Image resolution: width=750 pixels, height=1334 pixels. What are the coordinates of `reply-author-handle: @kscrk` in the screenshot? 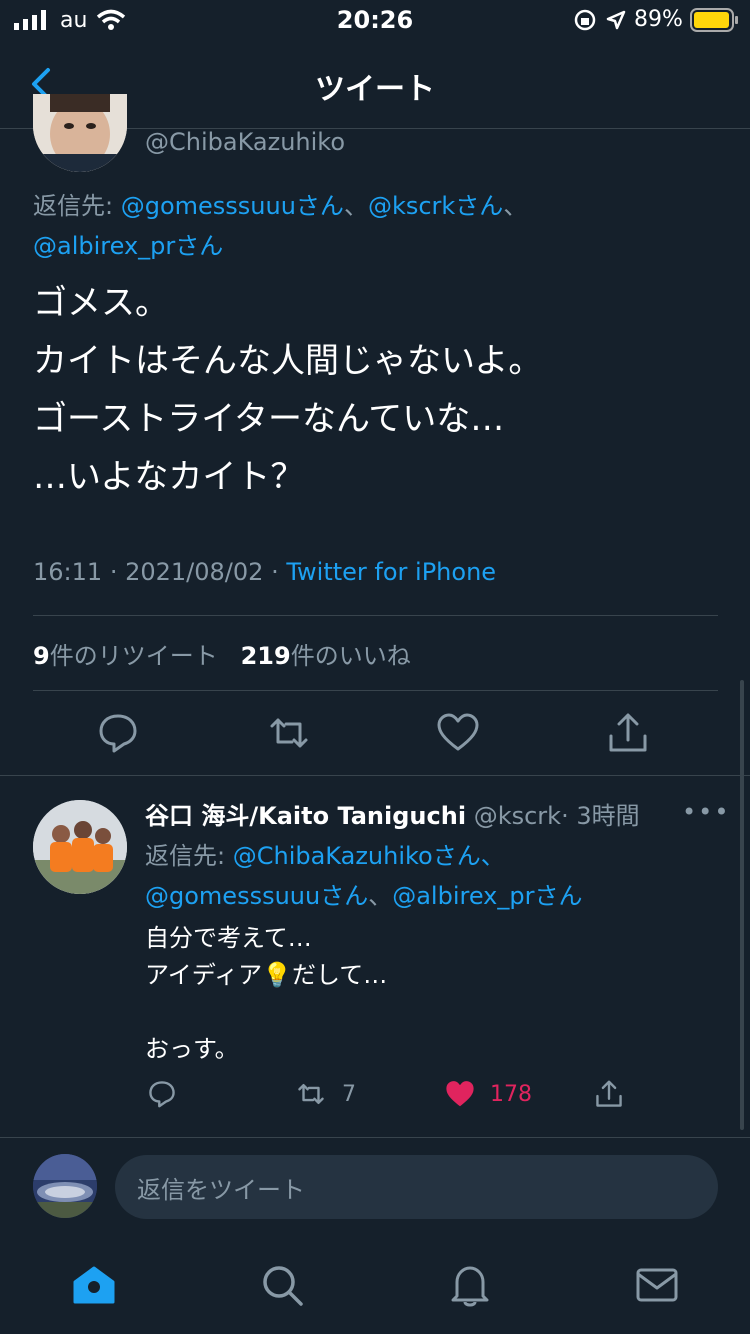 It's located at (517, 816).